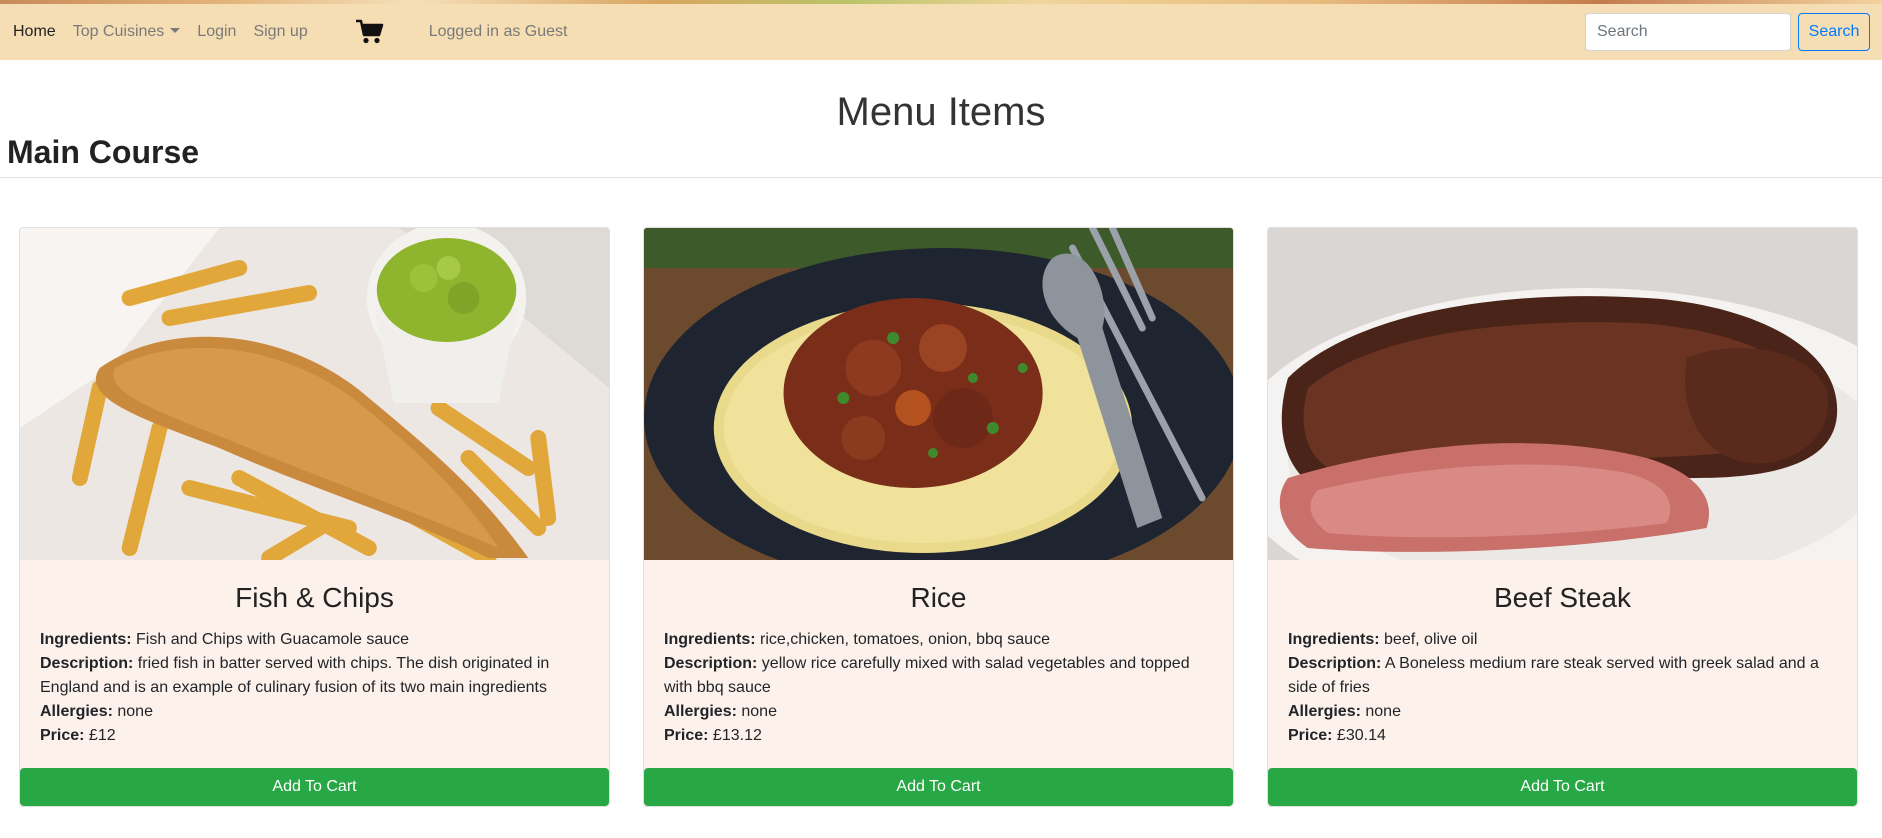 This screenshot has height=838, width=1882. What do you see at coordinates (280, 32) in the screenshot?
I see `nav-signup: Sign up` at bounding box center [280, 32].